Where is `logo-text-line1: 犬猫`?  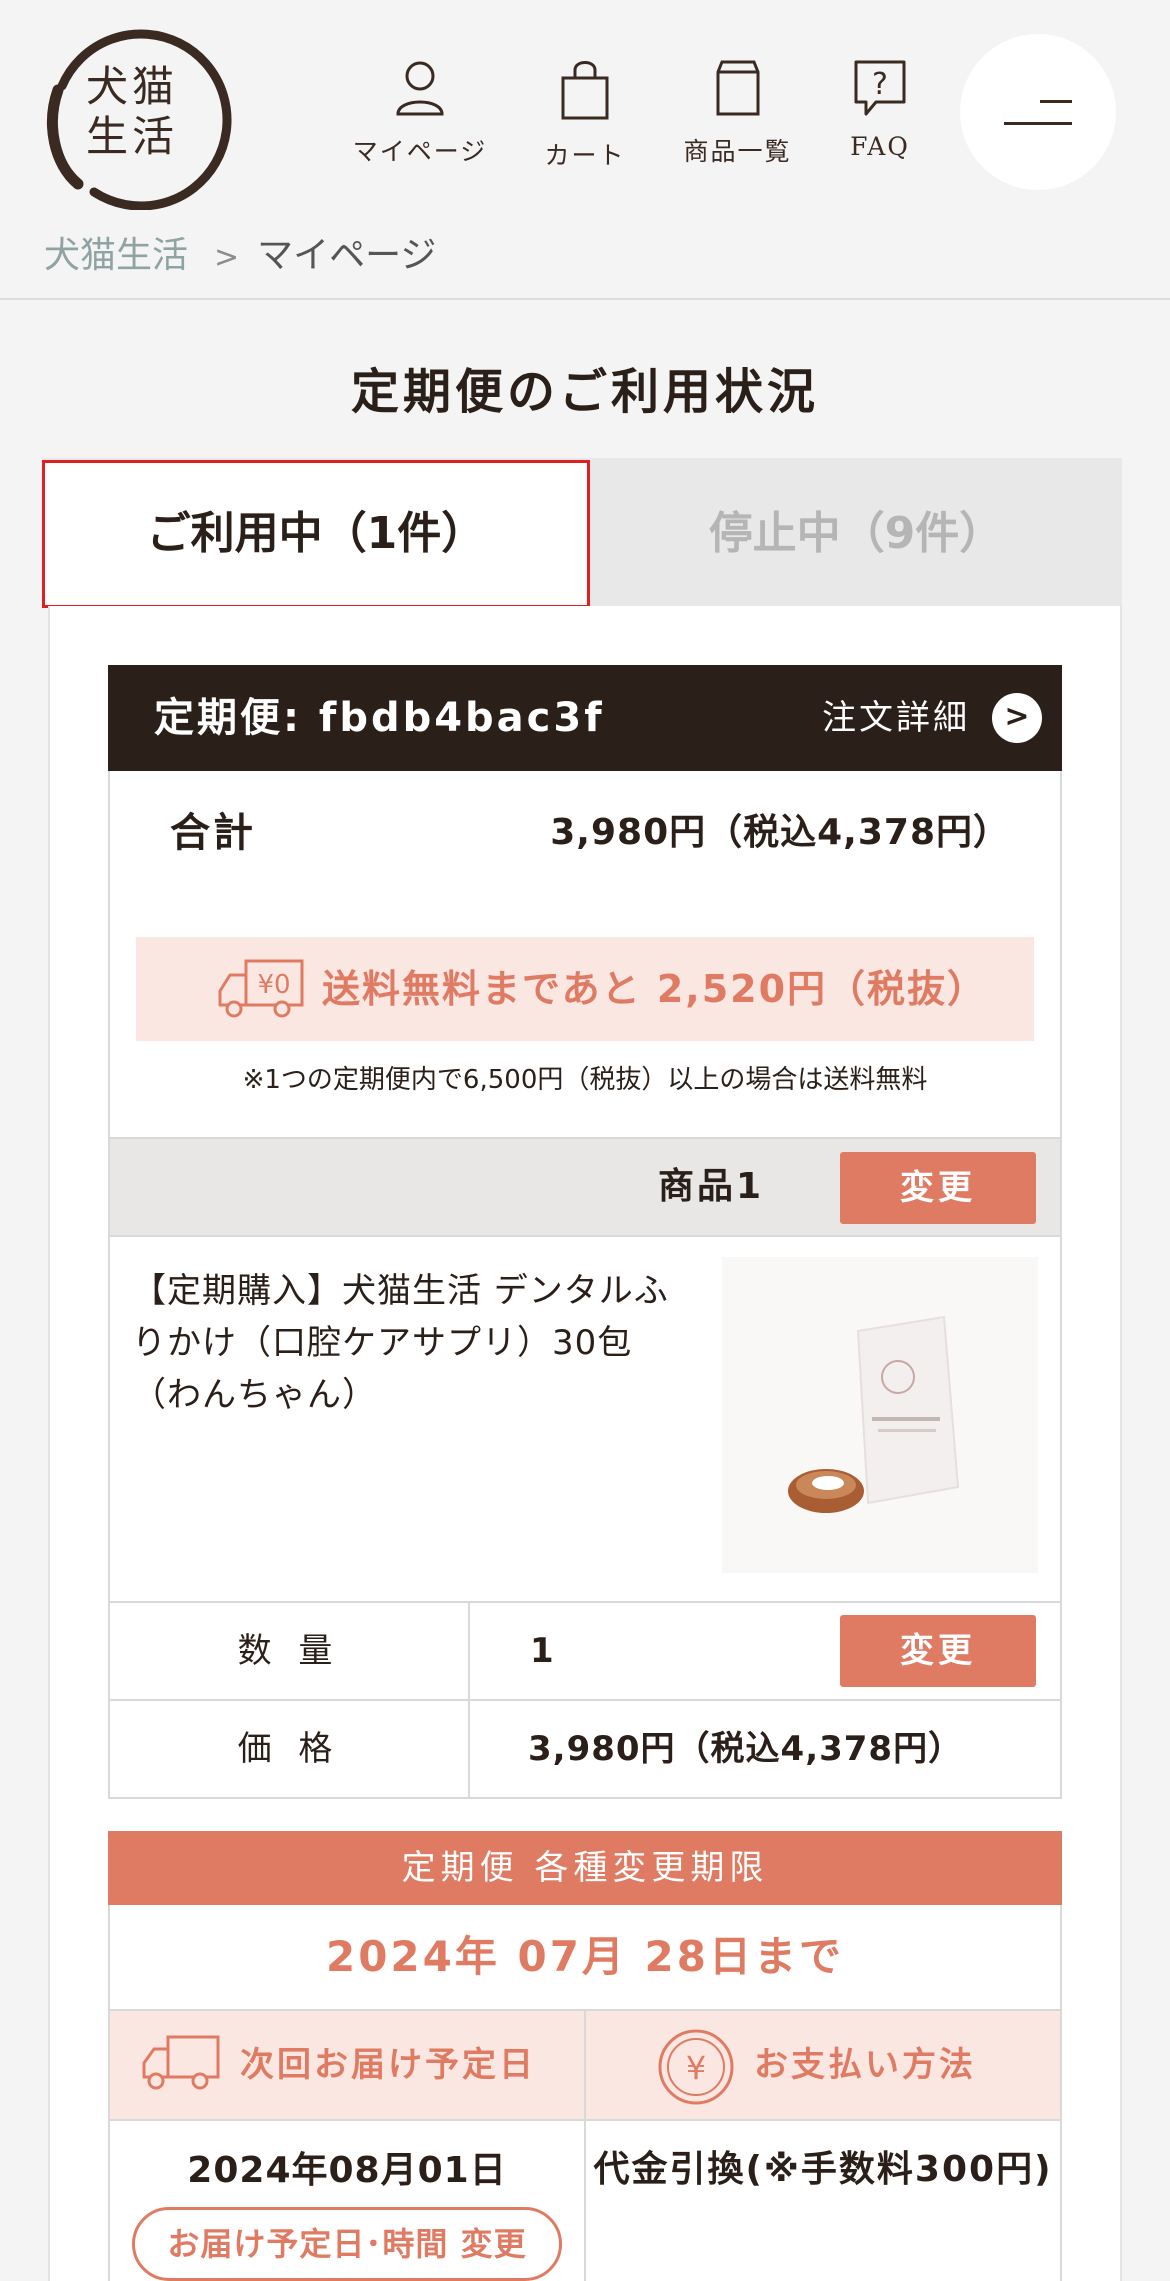
logo-text-line1: 犬猫 is located at coordinates (132, 86).